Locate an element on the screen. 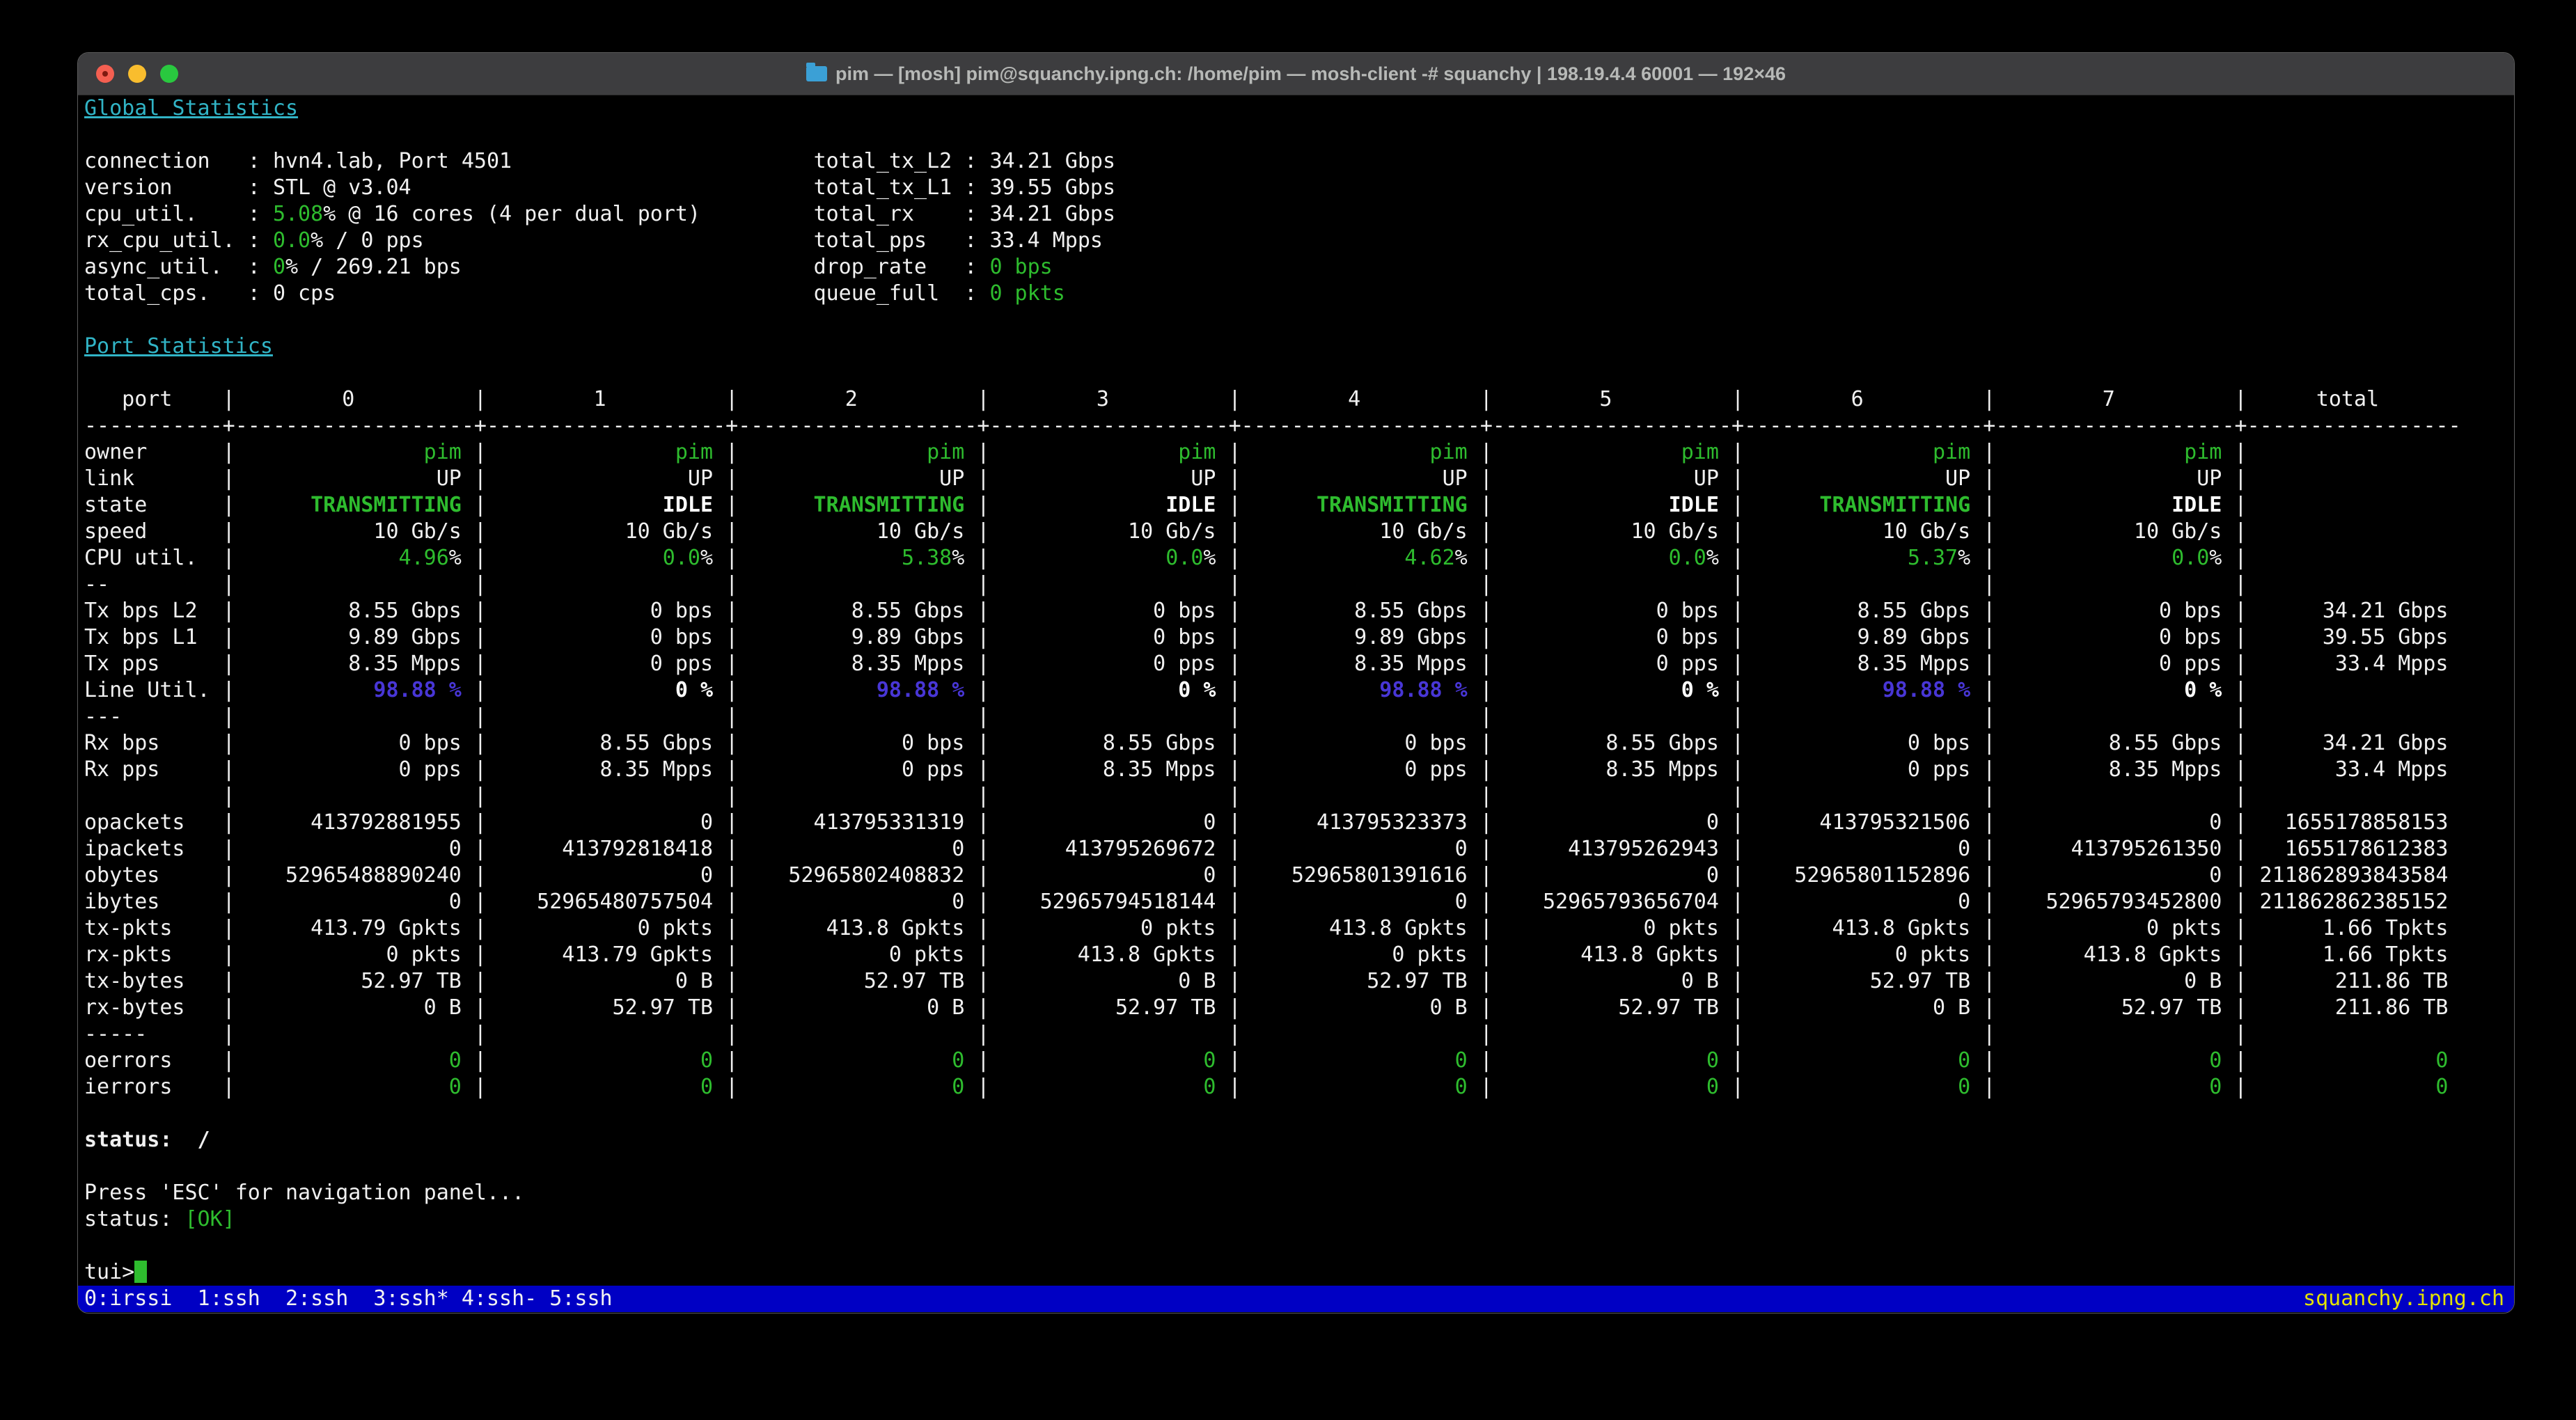  table-cell: 52965801152896 is located at coordinates (1882, 876).